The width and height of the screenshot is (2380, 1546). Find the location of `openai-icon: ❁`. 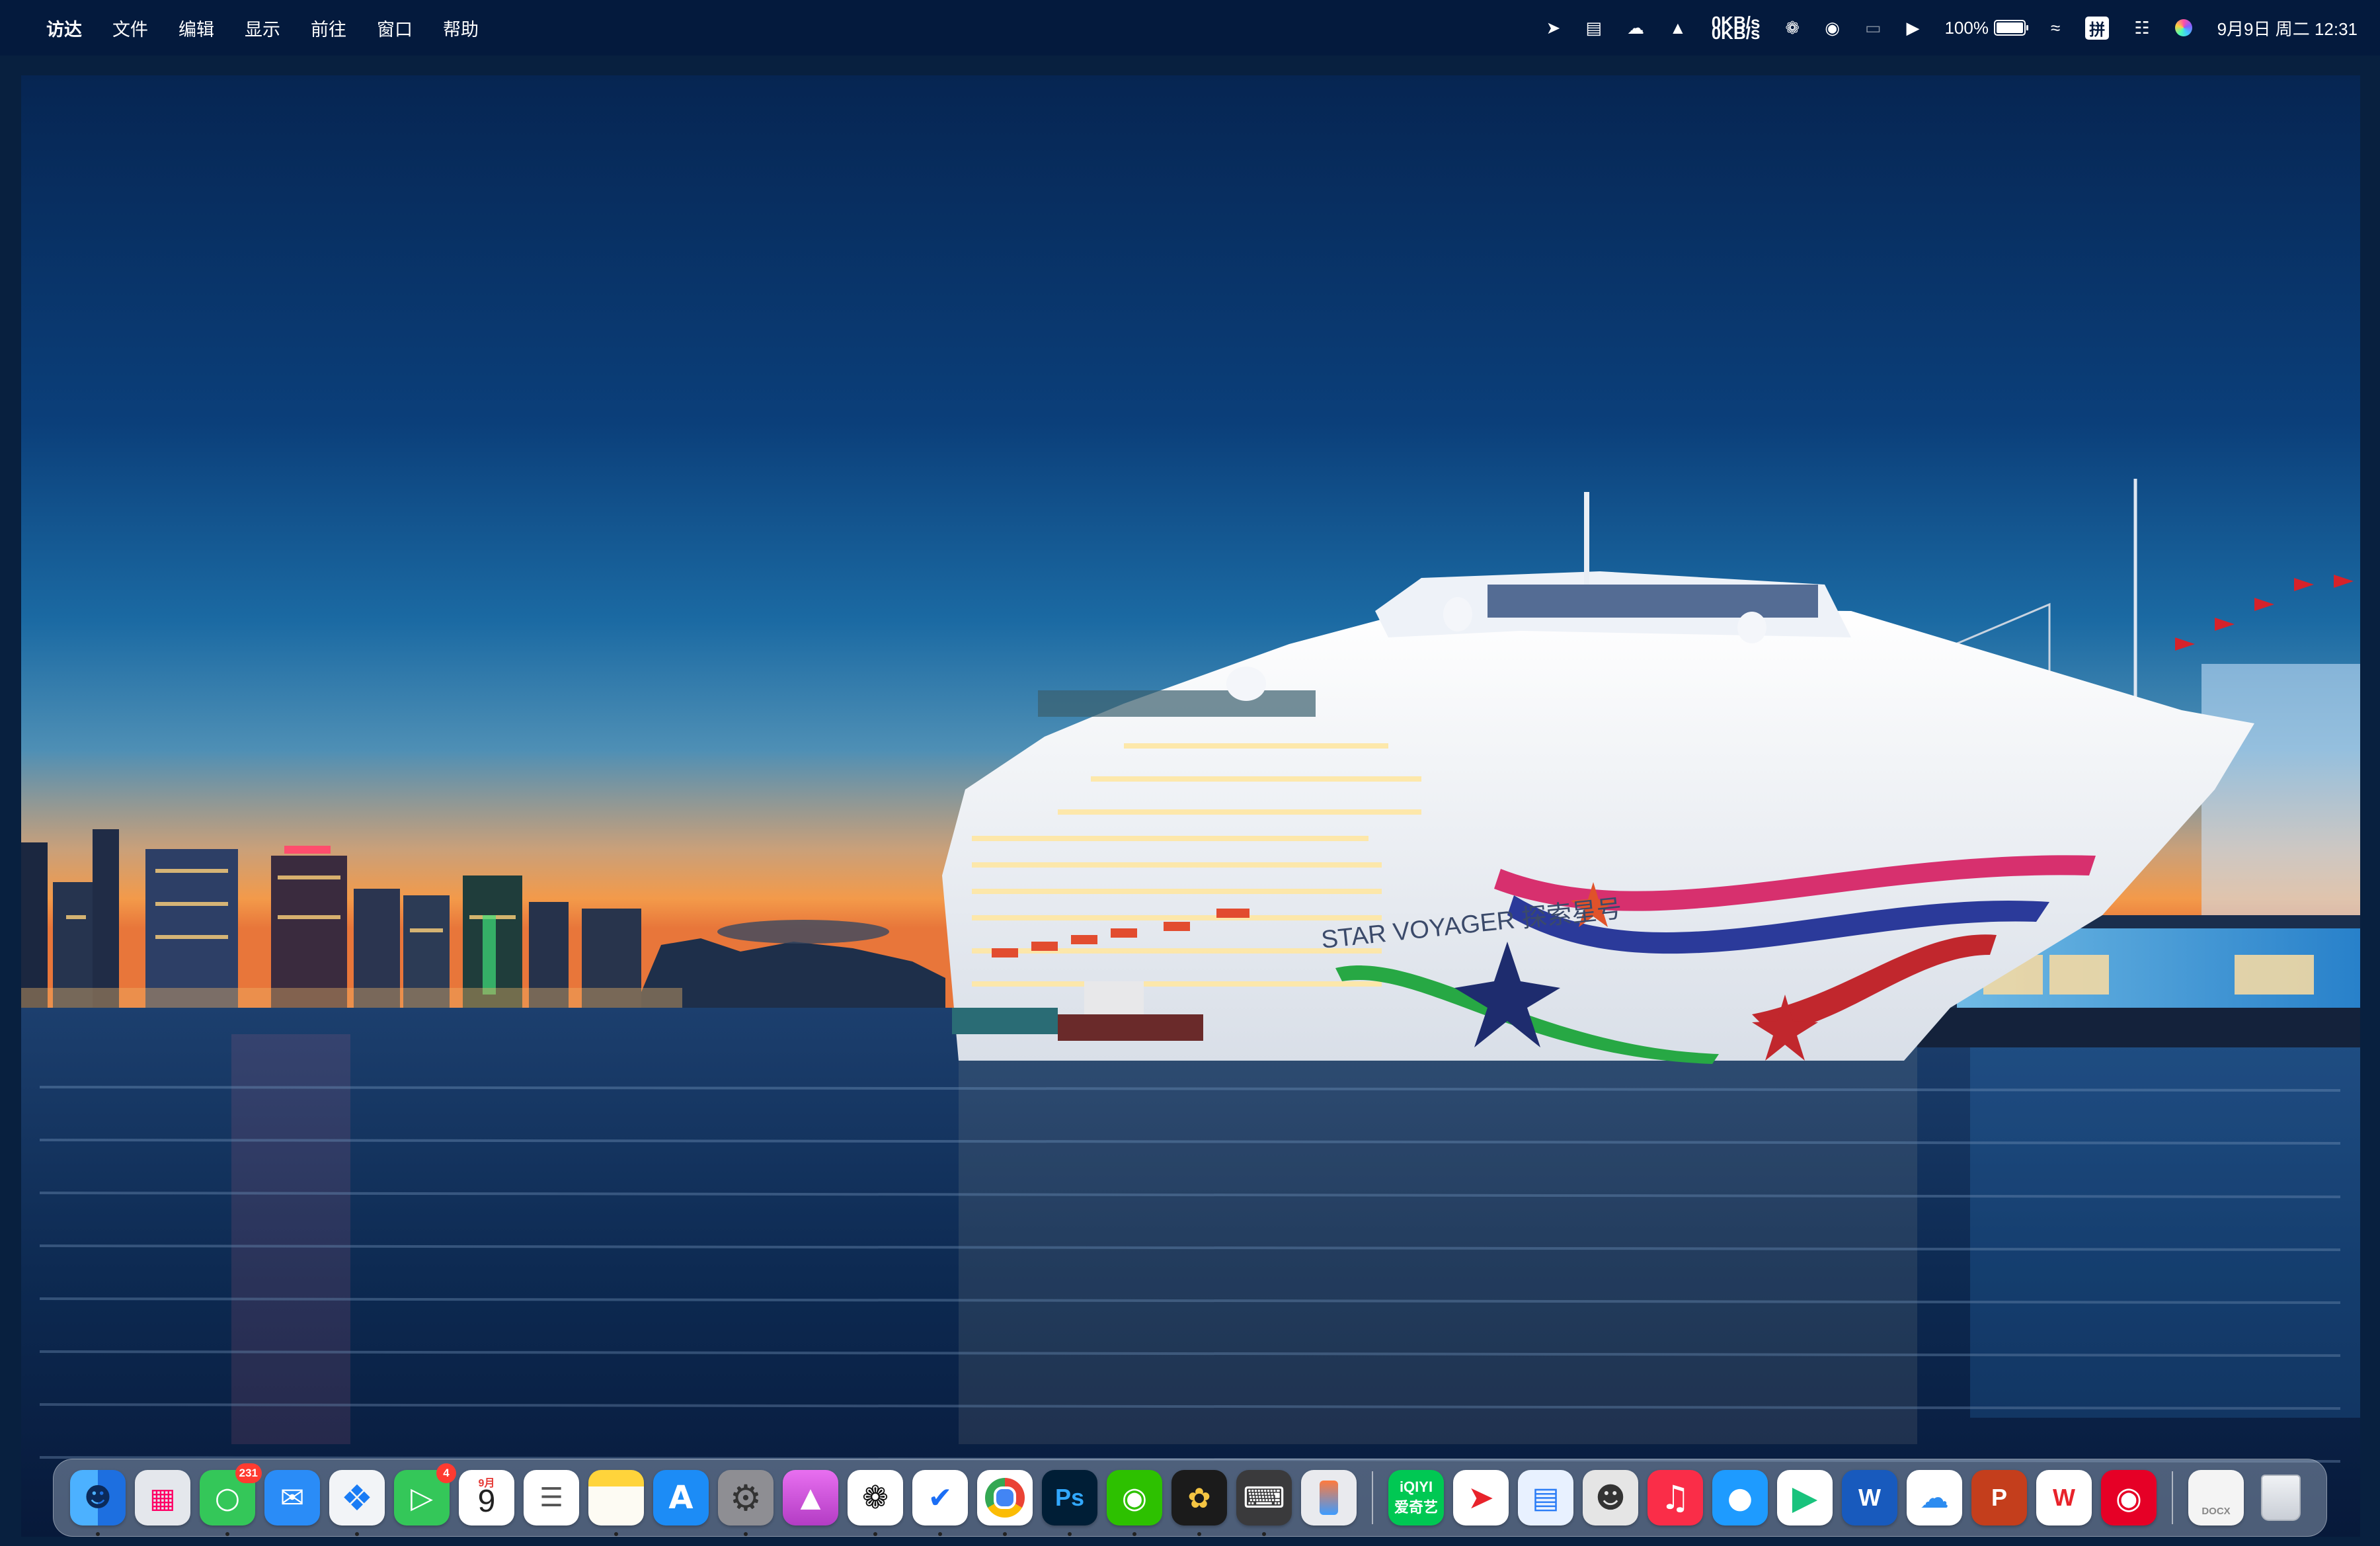

openai-icon: ❁ is located at coordinates (1792, 28).